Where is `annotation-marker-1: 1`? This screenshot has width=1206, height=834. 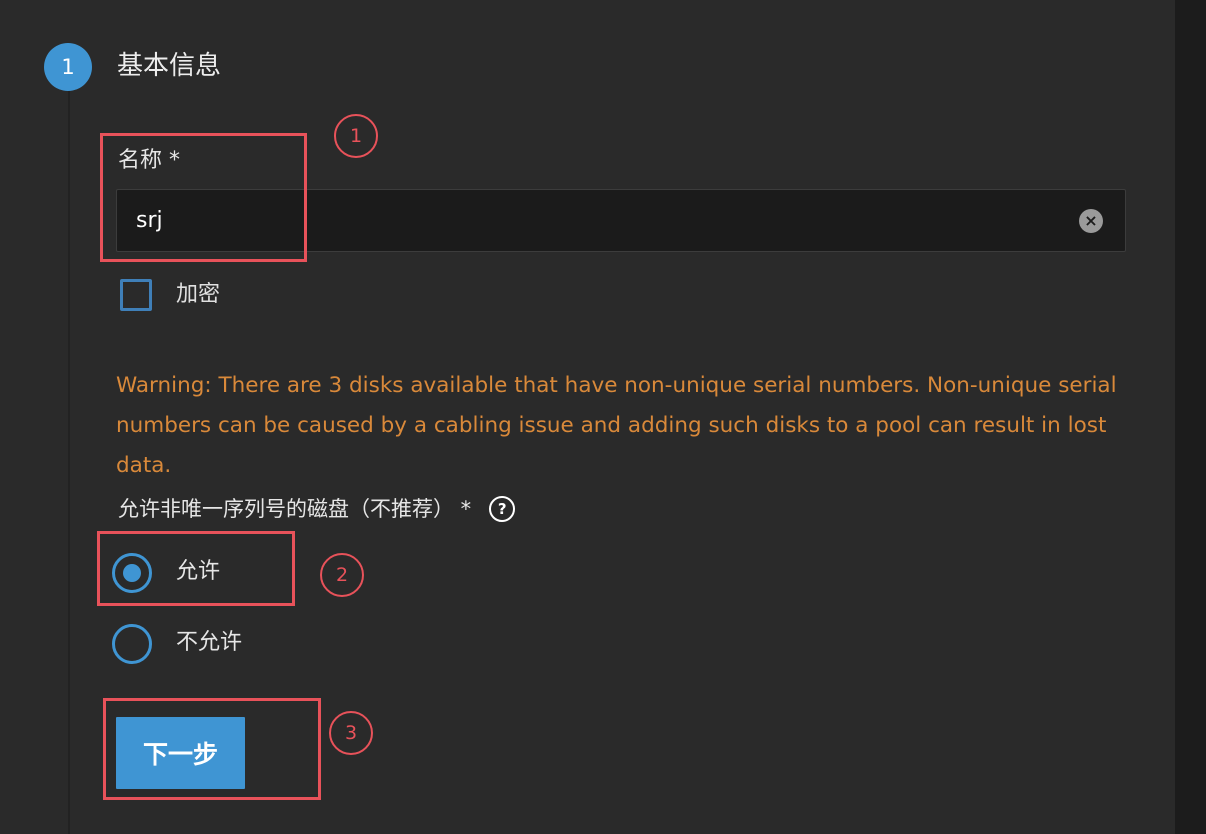
annotation-marker-1: 1 is located at coordinates (356, 136).